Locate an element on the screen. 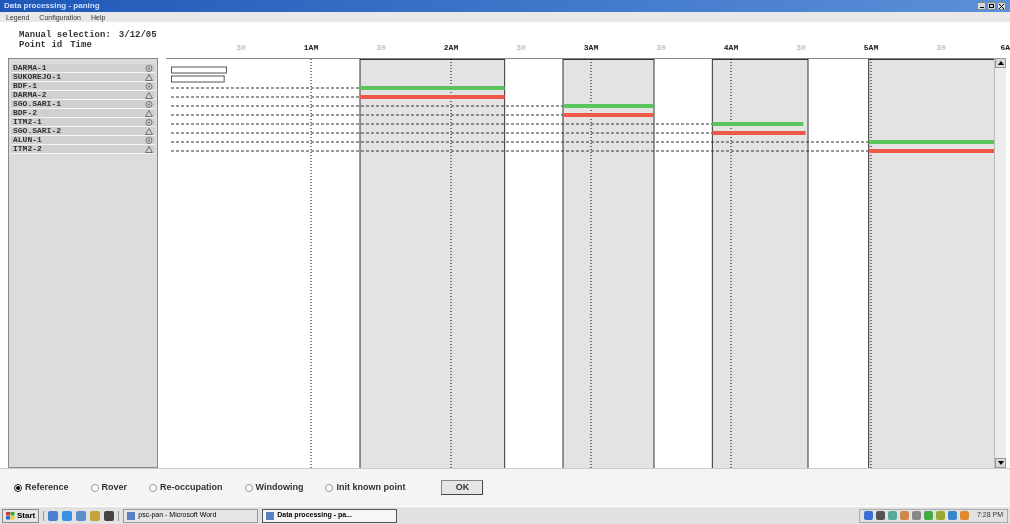  point-name: BDF-2 is located at coordinates (25, 113).